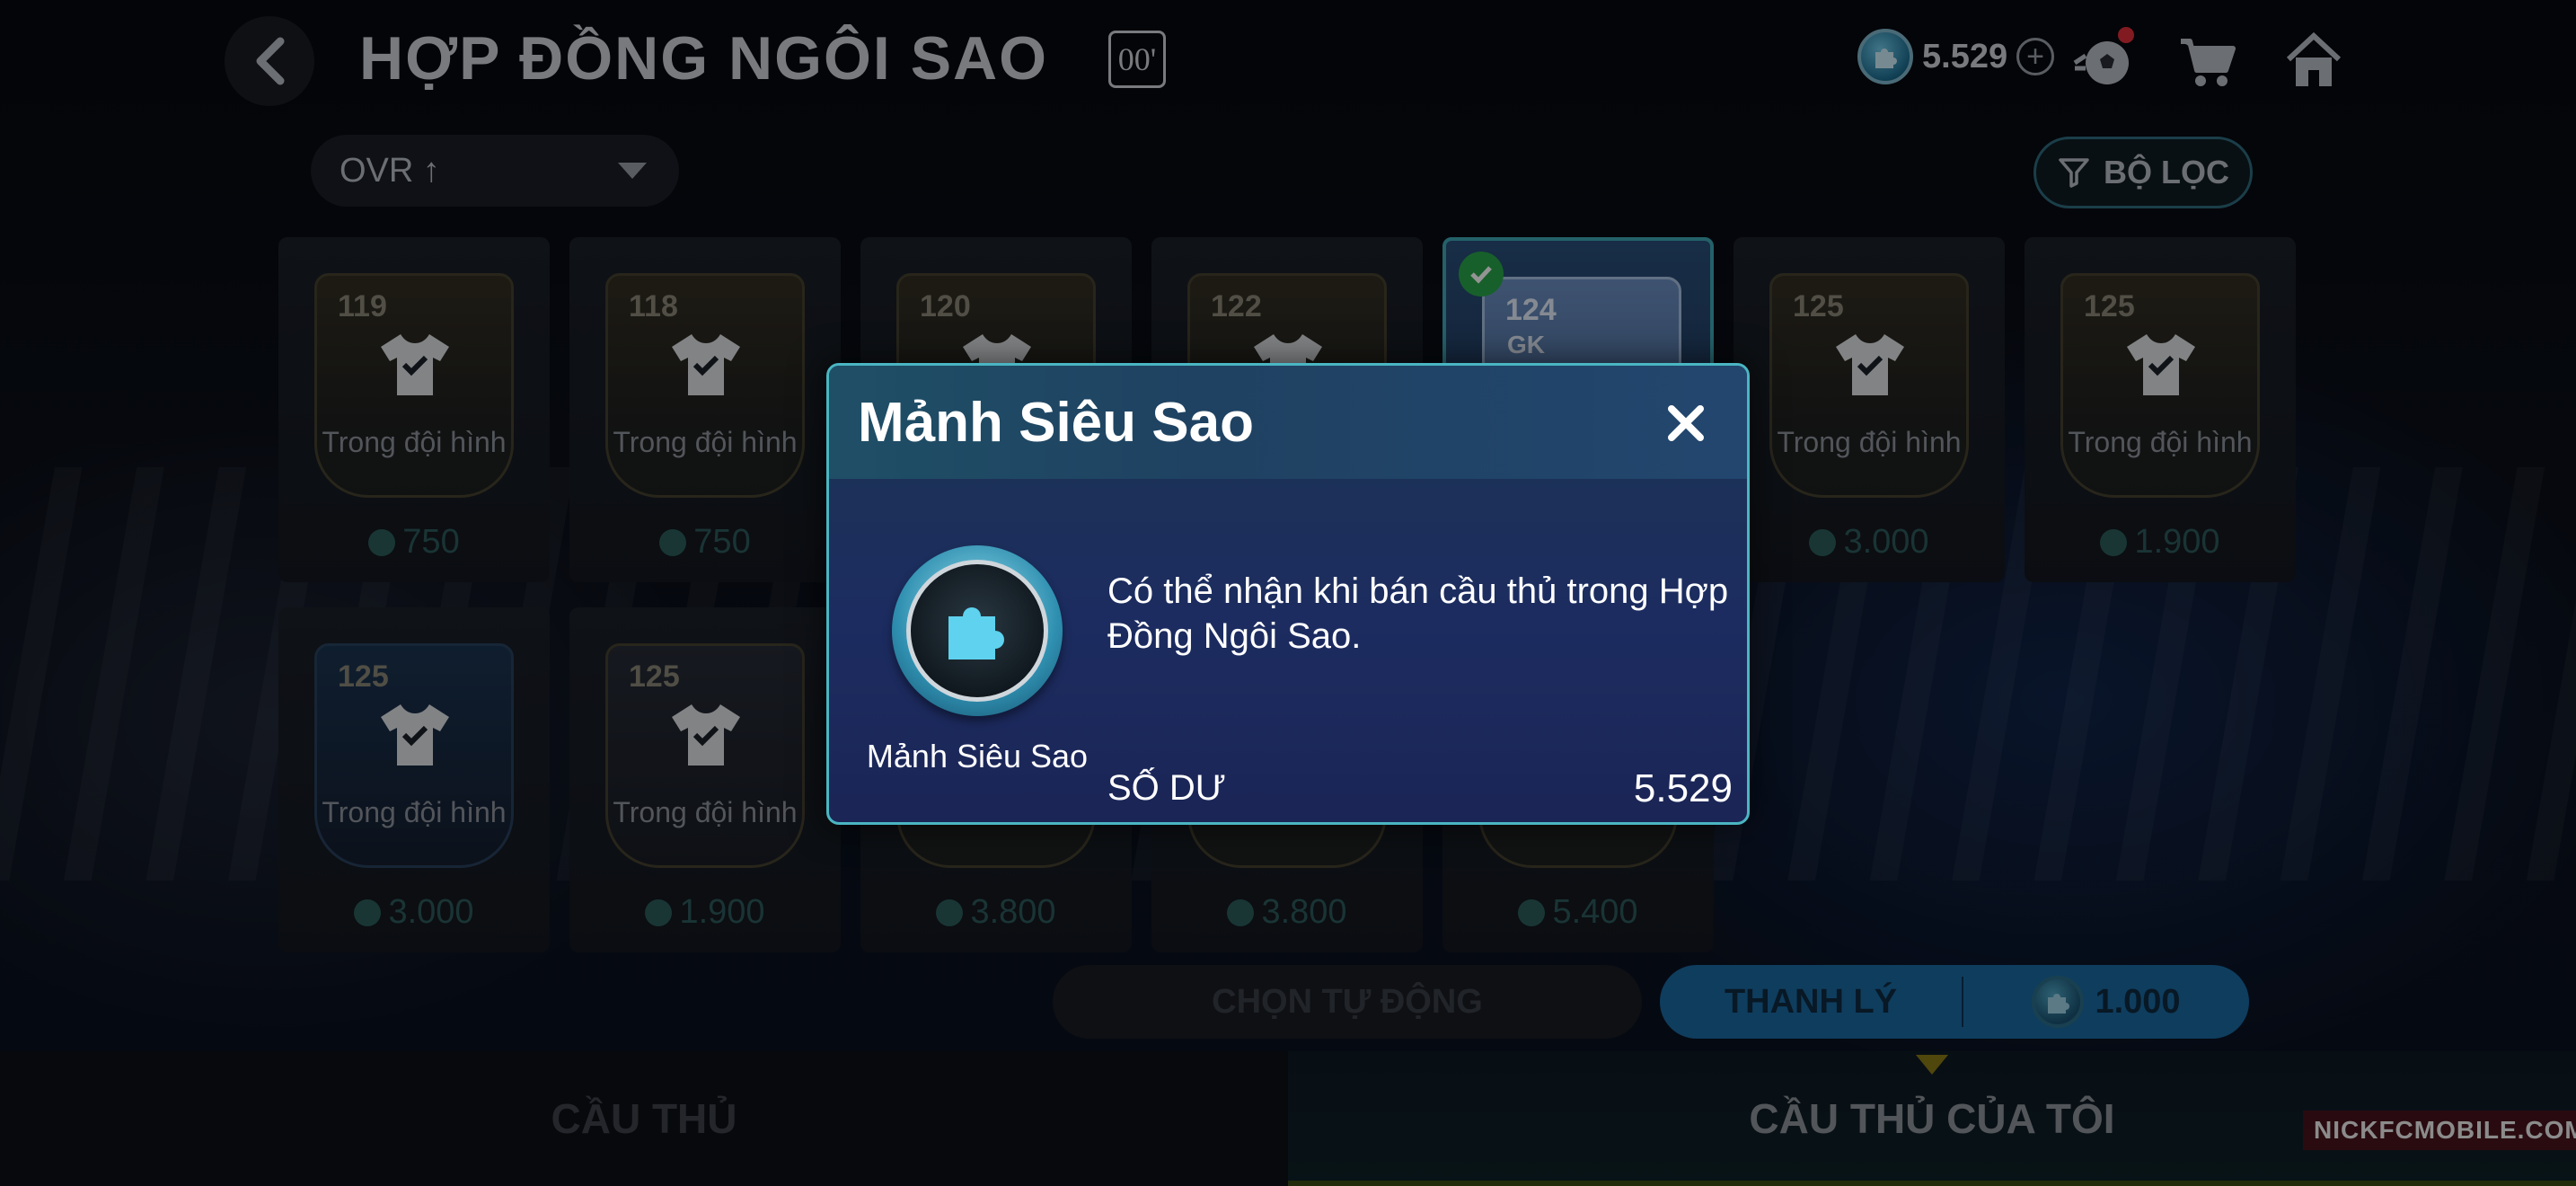  Describe the element at coordinates (1056, 423) in the screenshot. I see `dialog-title: Mảnh Siêu Sao` at that location.